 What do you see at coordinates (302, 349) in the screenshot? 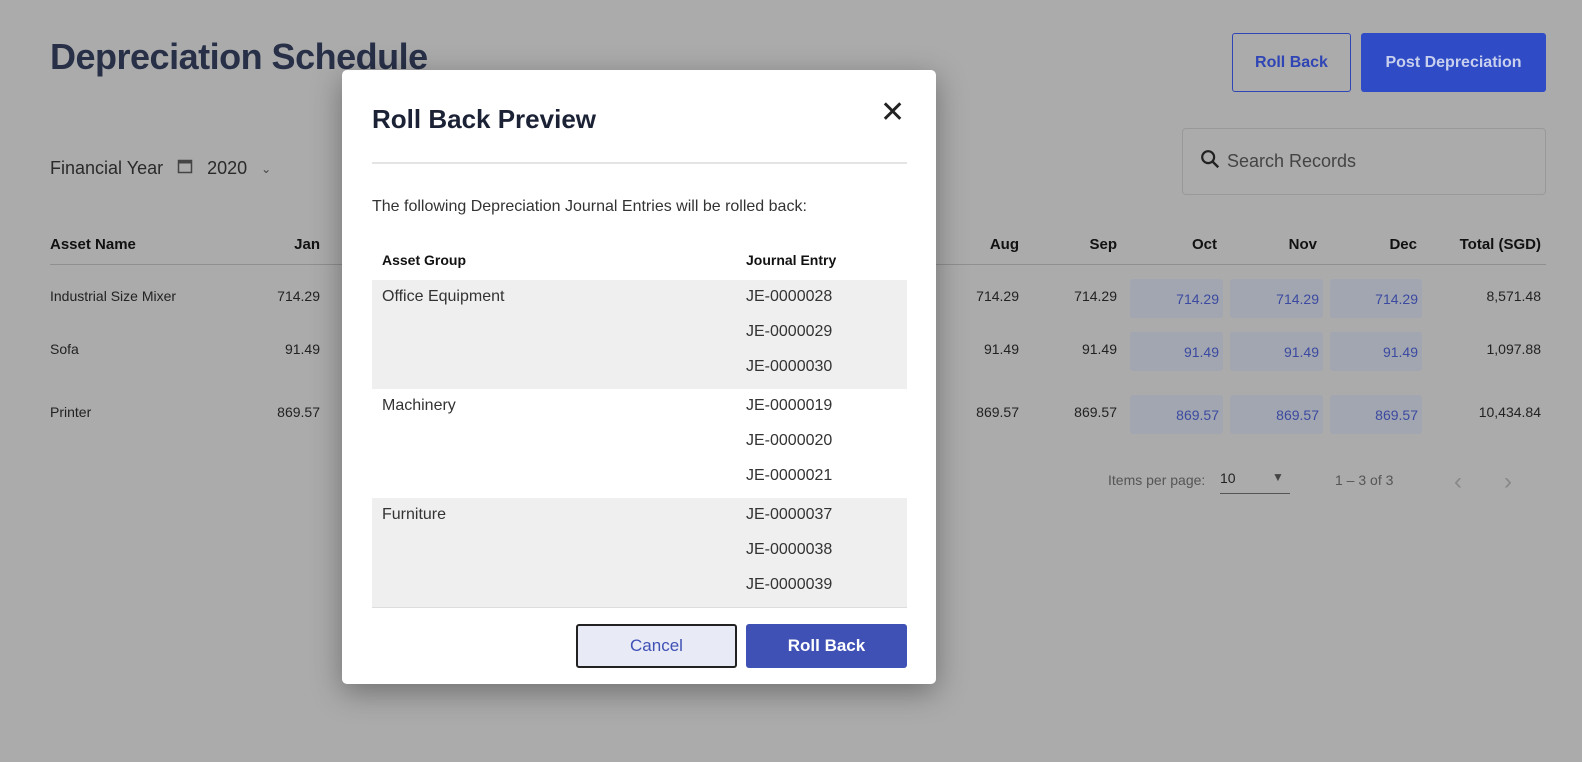
I see `jan-cell: 91.49` at bounding box center [302, 349].